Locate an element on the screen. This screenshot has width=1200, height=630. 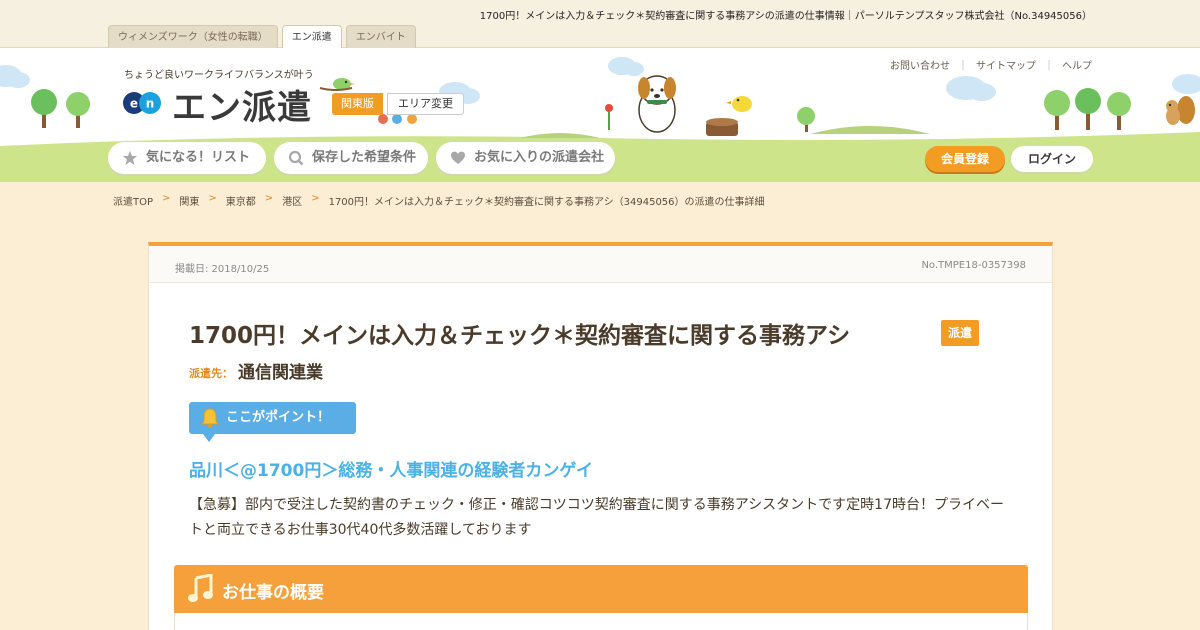
breadcrumb-item-tokyo: 東京都 is located at coordinates (241, 200).